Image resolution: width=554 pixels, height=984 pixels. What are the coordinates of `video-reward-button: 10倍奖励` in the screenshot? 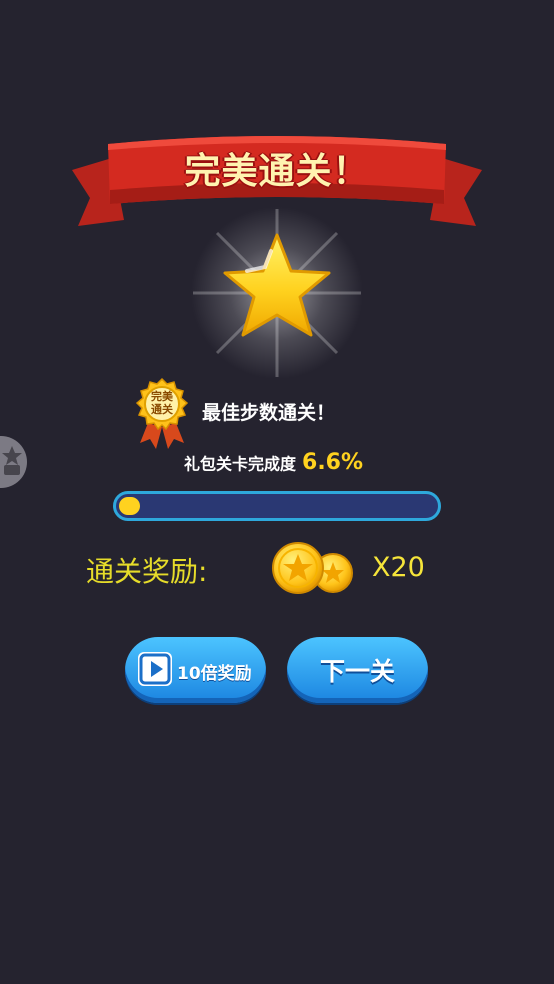 It's located at (195, 670).